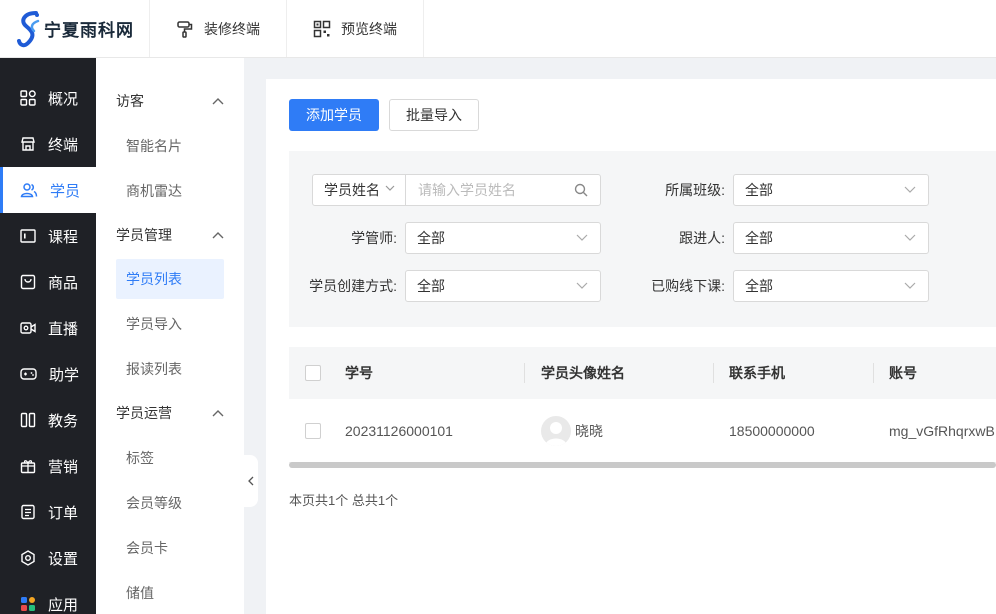  I want to click on nav-students: 学员, so click(48, 190).